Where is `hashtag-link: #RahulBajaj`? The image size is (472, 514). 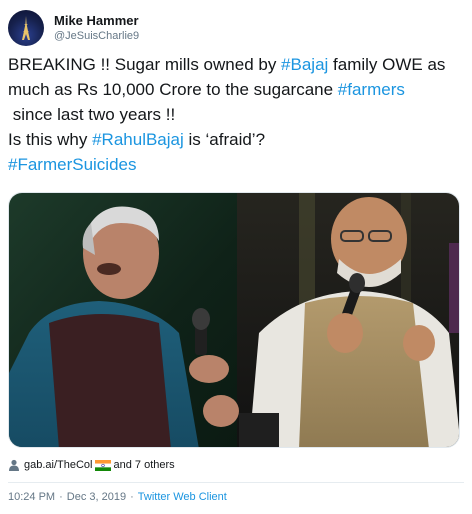
hashtag-link: #RahulBajaj is located at coordinates (138, 139).